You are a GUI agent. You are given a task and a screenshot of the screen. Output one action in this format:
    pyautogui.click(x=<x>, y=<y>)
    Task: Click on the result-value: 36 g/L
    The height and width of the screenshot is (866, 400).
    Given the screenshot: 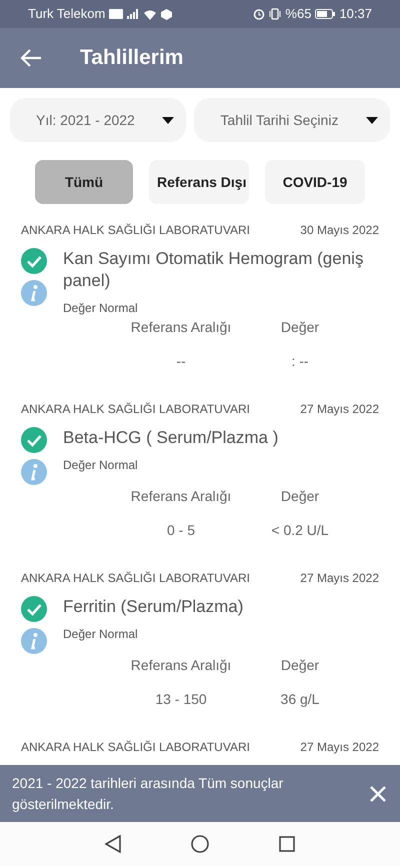 What is the action you would take?
    pyautogui.click(x=300, y=699)
    